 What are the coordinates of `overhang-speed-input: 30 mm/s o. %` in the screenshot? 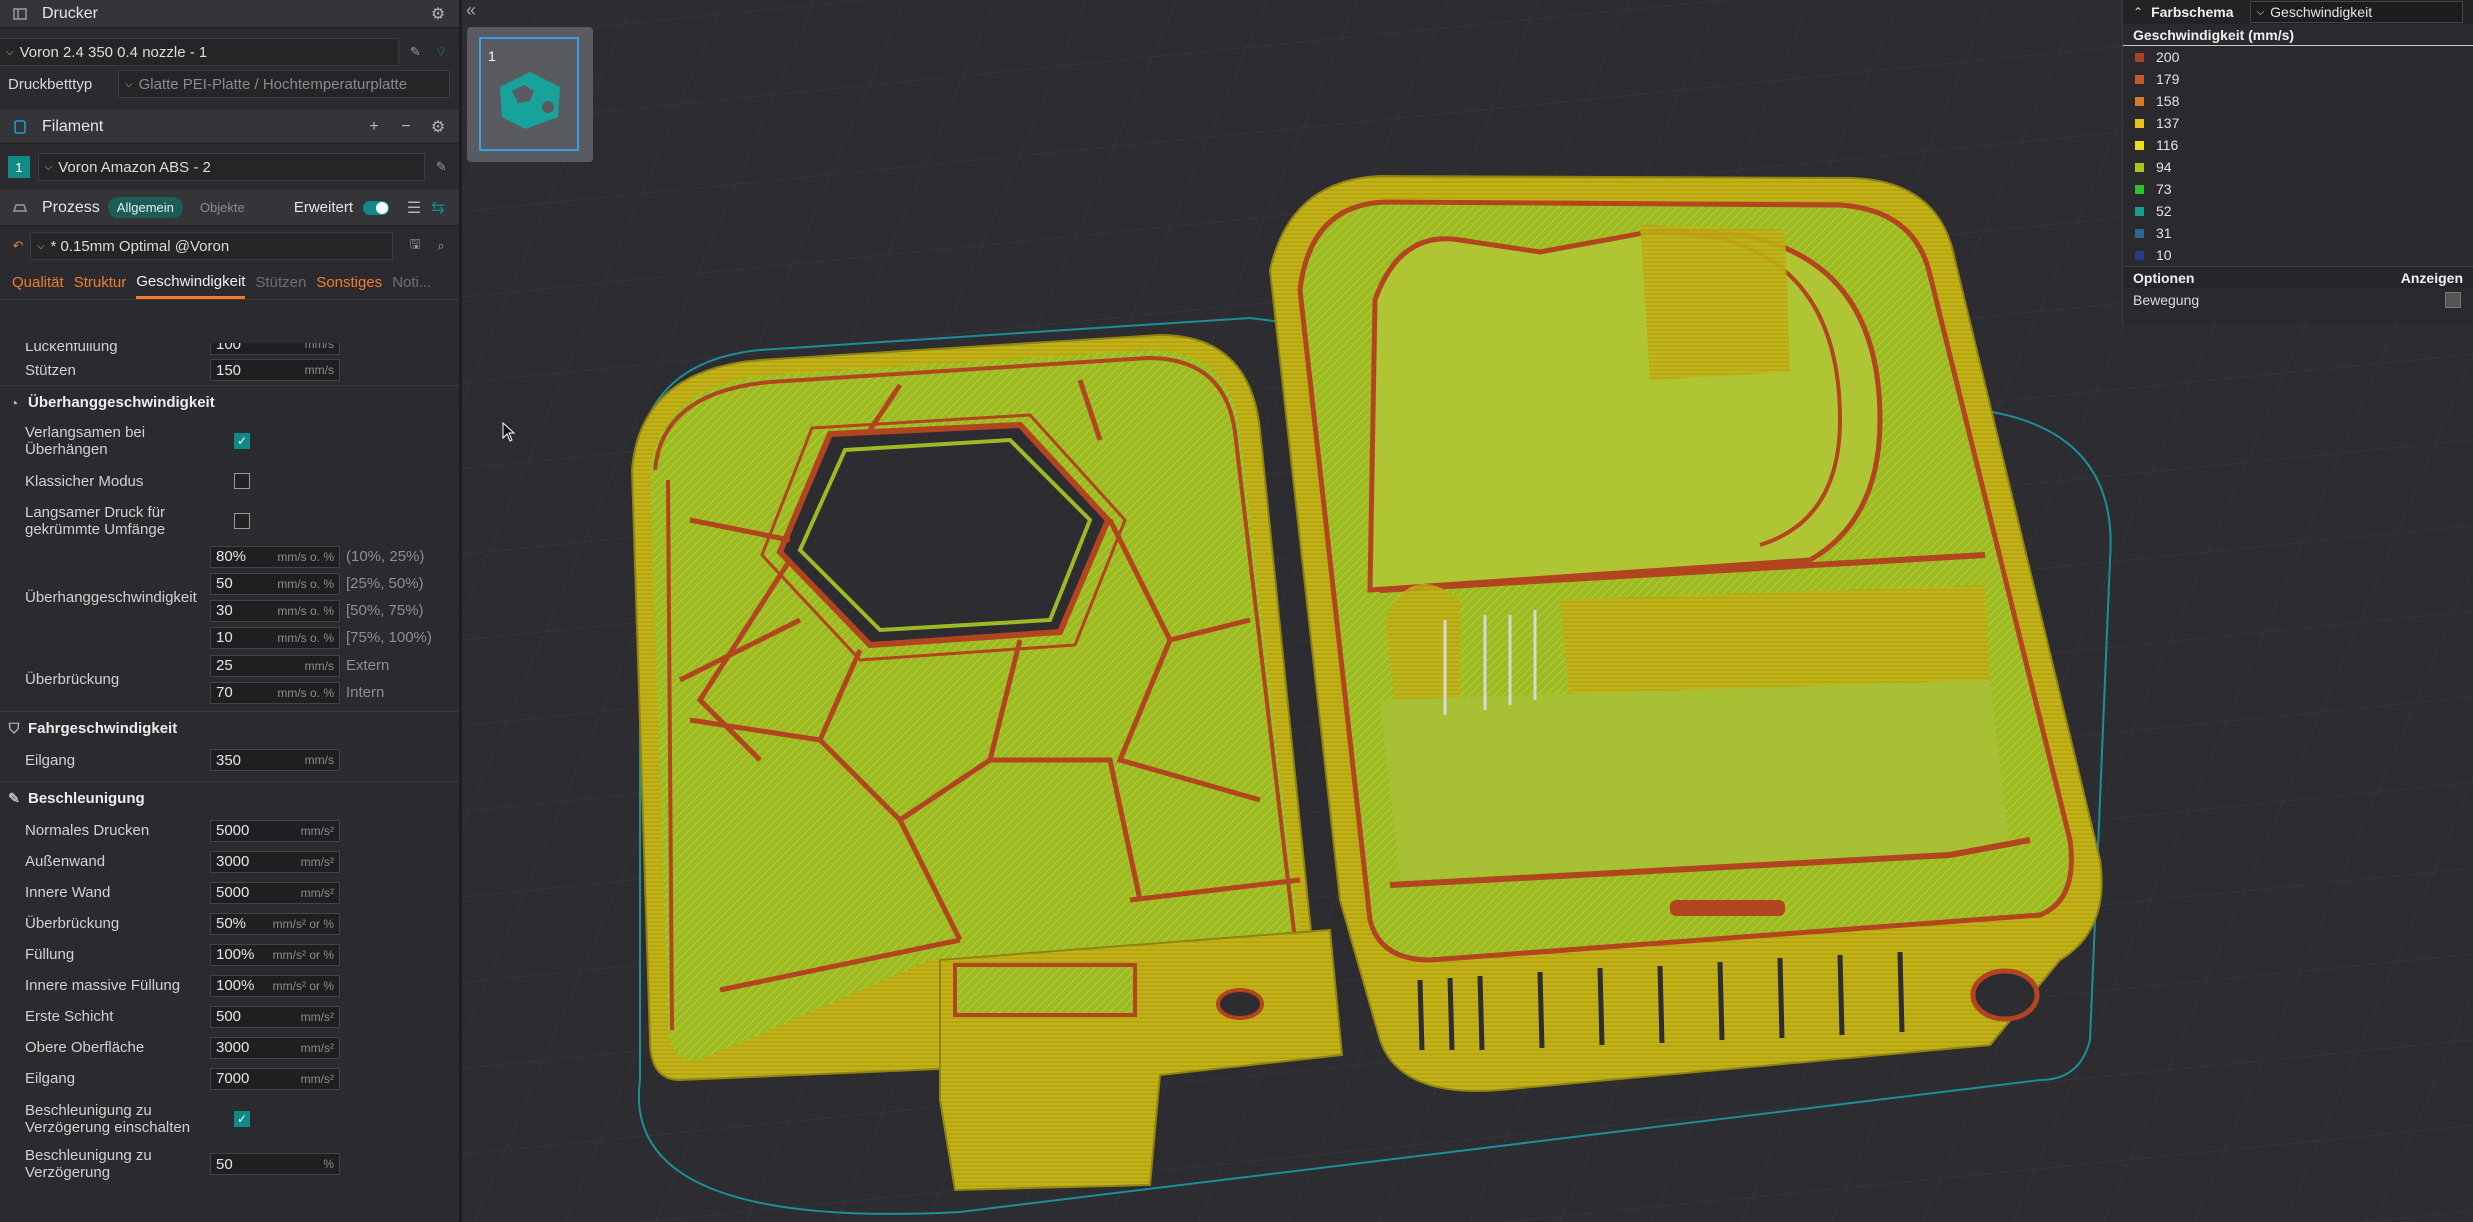 It's located at (275, 610).